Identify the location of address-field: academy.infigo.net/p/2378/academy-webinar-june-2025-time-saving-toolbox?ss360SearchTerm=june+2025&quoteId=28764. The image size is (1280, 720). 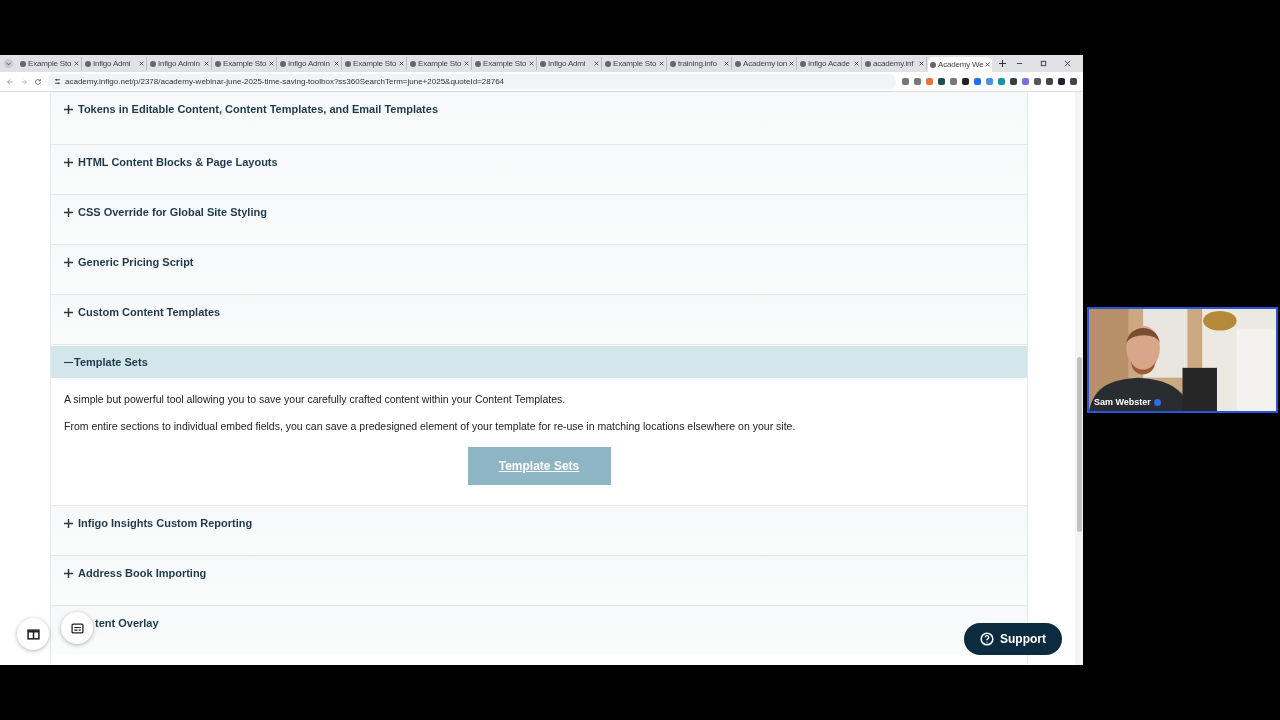
(472, 81).